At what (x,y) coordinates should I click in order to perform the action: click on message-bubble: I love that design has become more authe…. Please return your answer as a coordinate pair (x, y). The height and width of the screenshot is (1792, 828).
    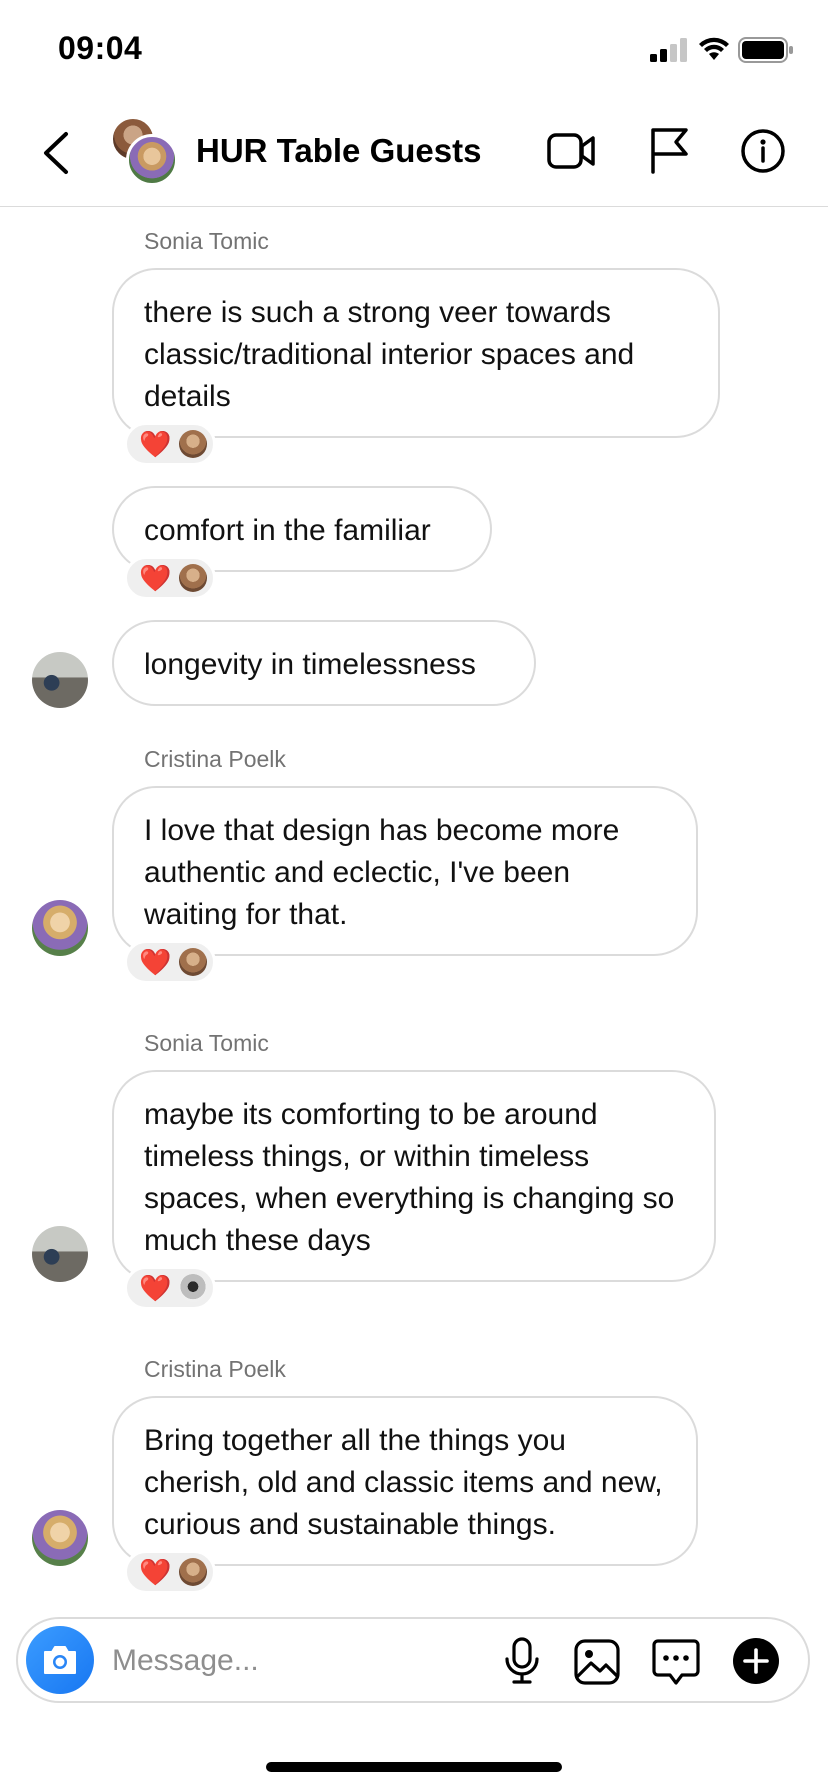
    Looking at the image, I should click on (405, 871).